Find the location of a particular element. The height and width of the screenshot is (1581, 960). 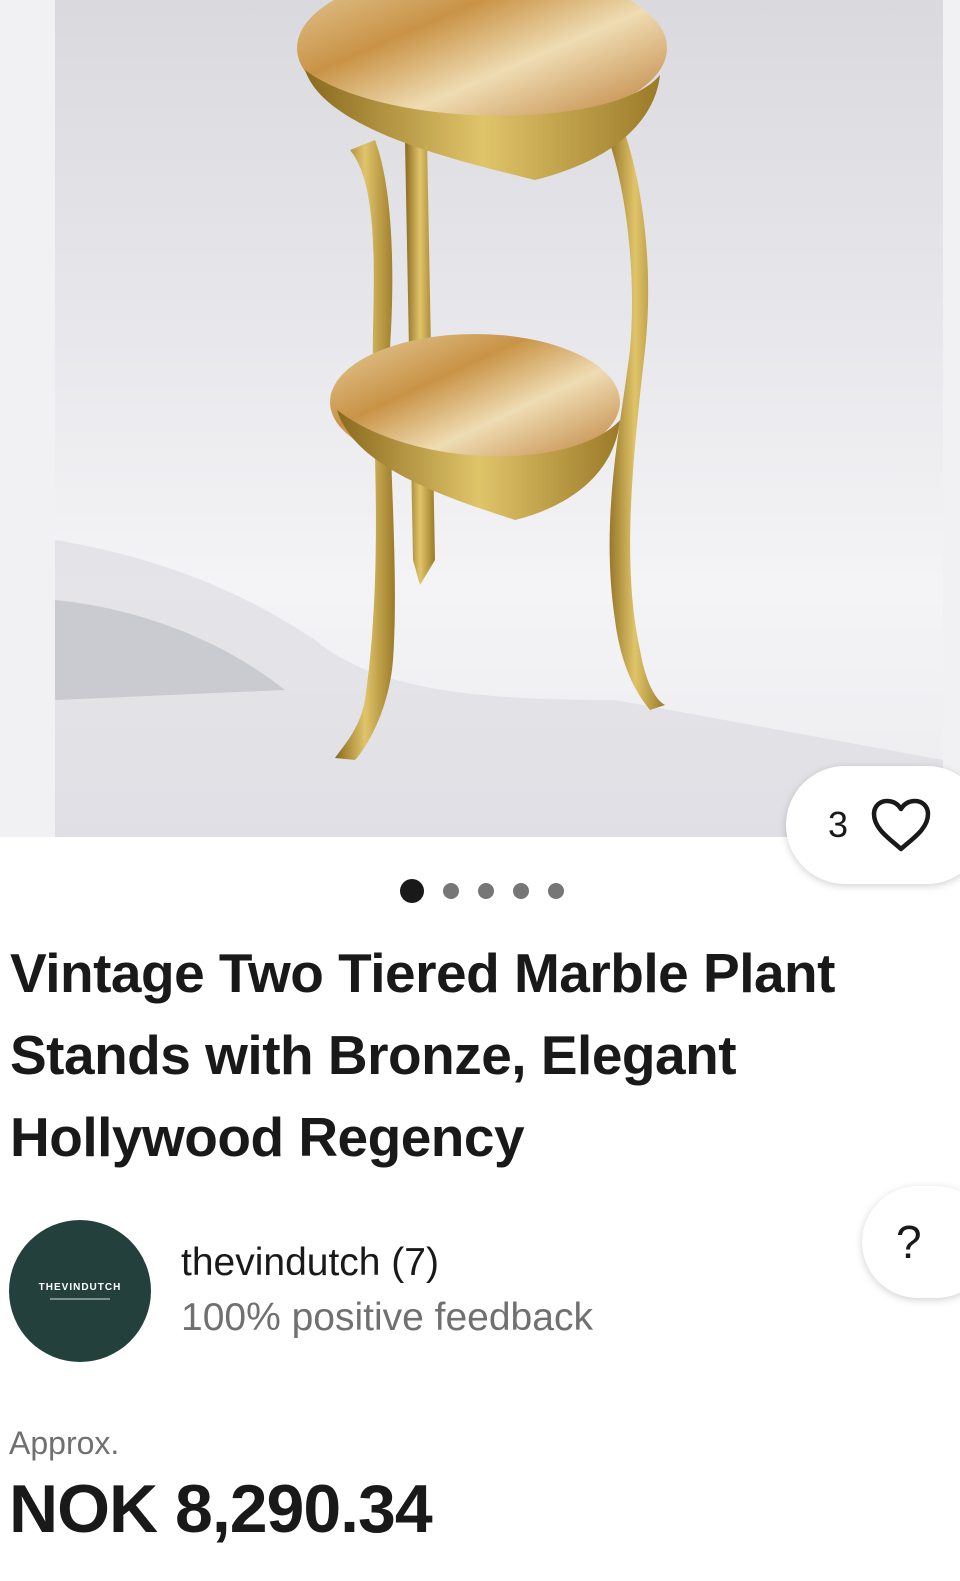

price-amount: NOK 8,290.34 is located at coordinates (221, 1509).